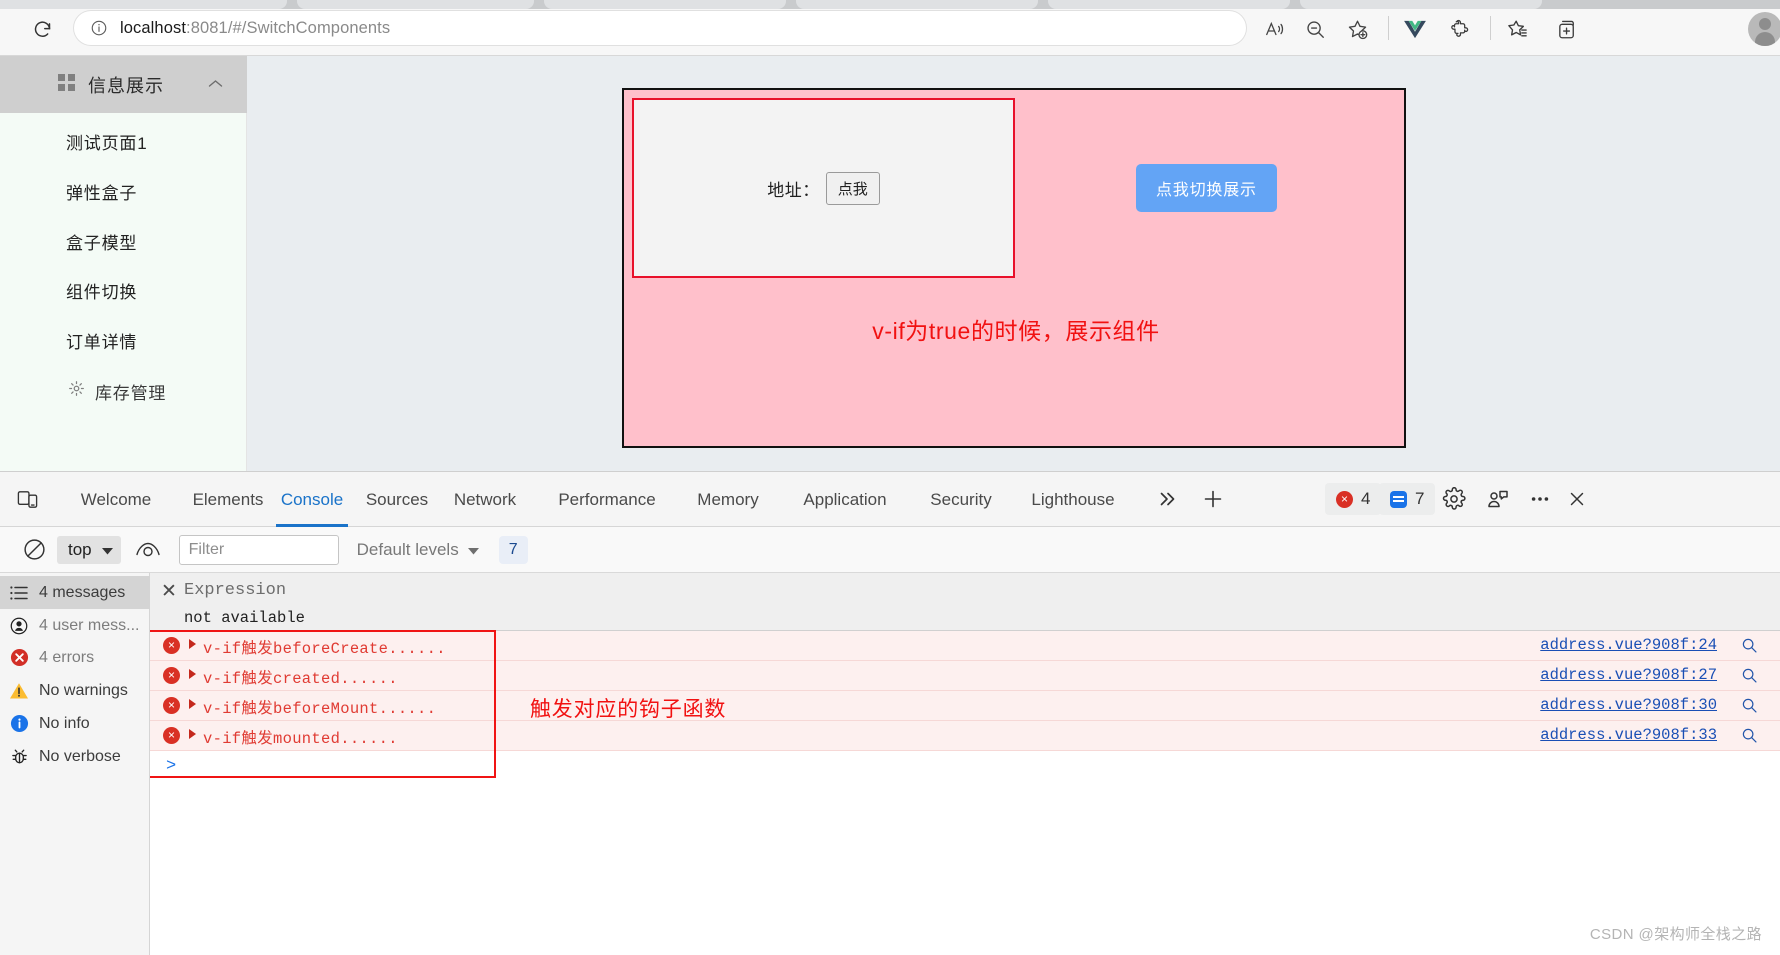 This screenshot has height=955, width=1780. What do you see at coordinates (312, 499) in the screenshot?
I see `tab-console: Console` at bounding box center [312, 499].